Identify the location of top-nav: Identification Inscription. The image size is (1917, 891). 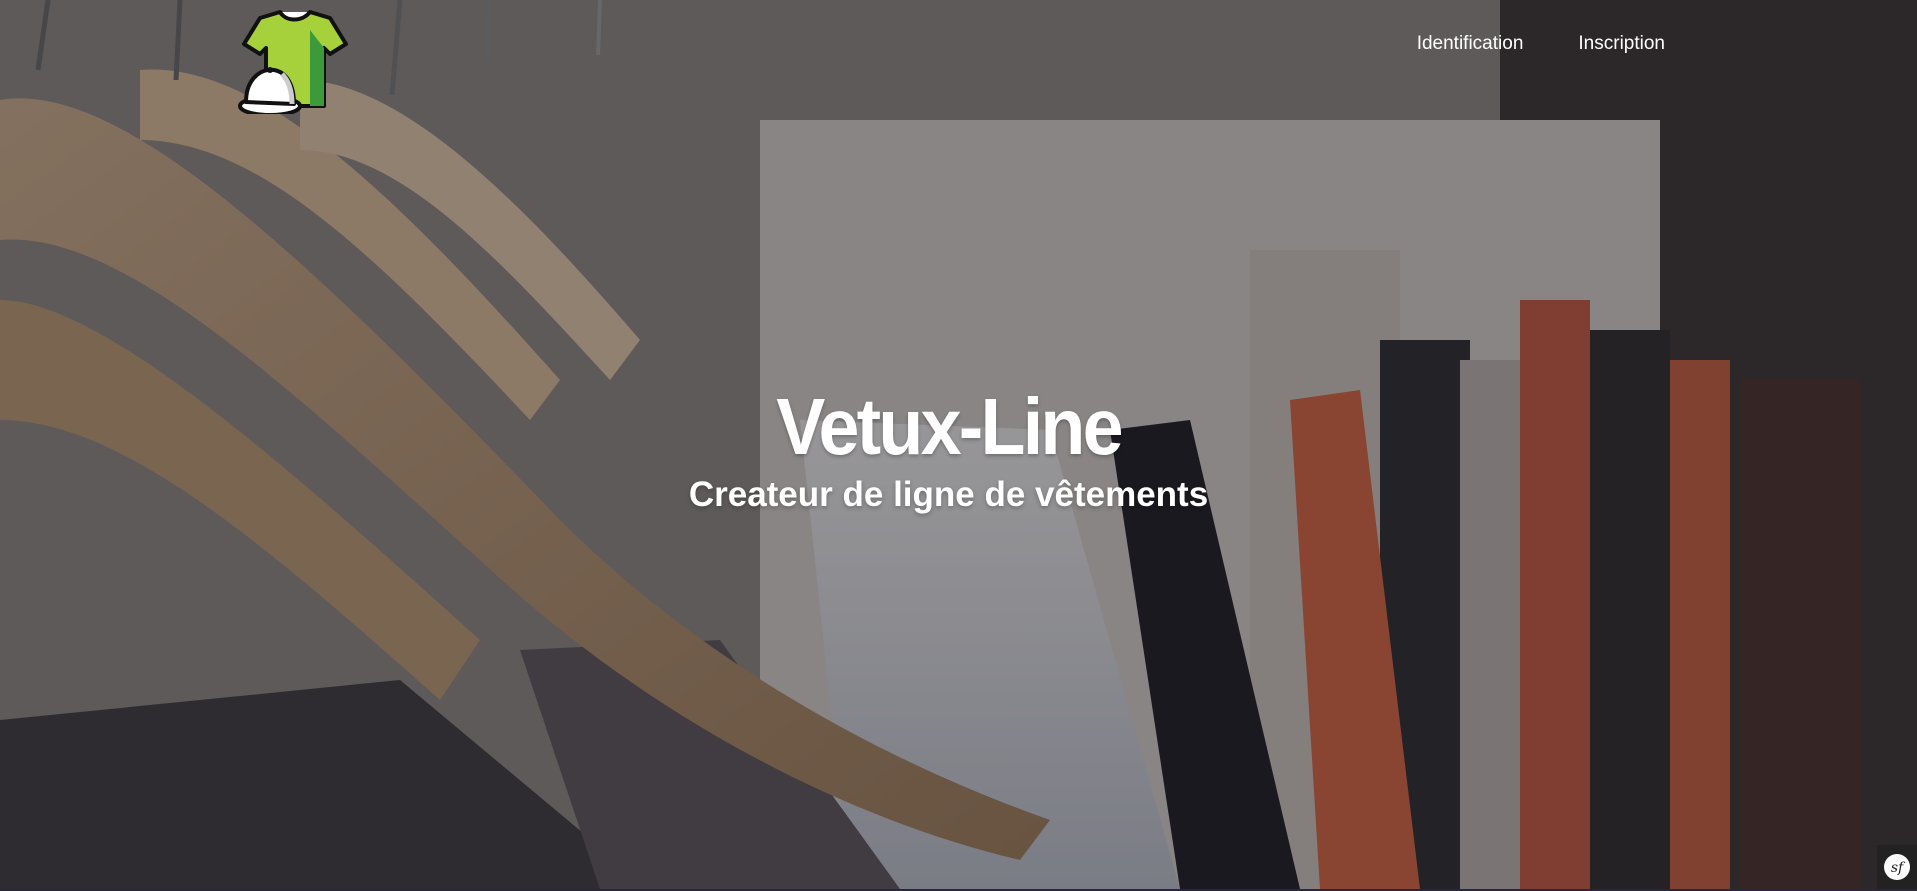
(1541, 44).